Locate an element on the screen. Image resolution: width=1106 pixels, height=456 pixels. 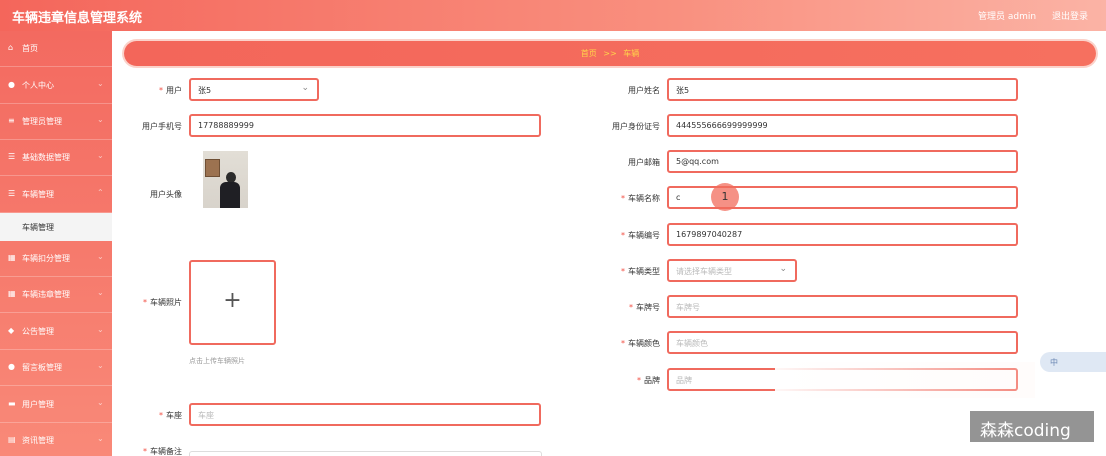
name-value: 张5 is located at coordinates (683, 90).